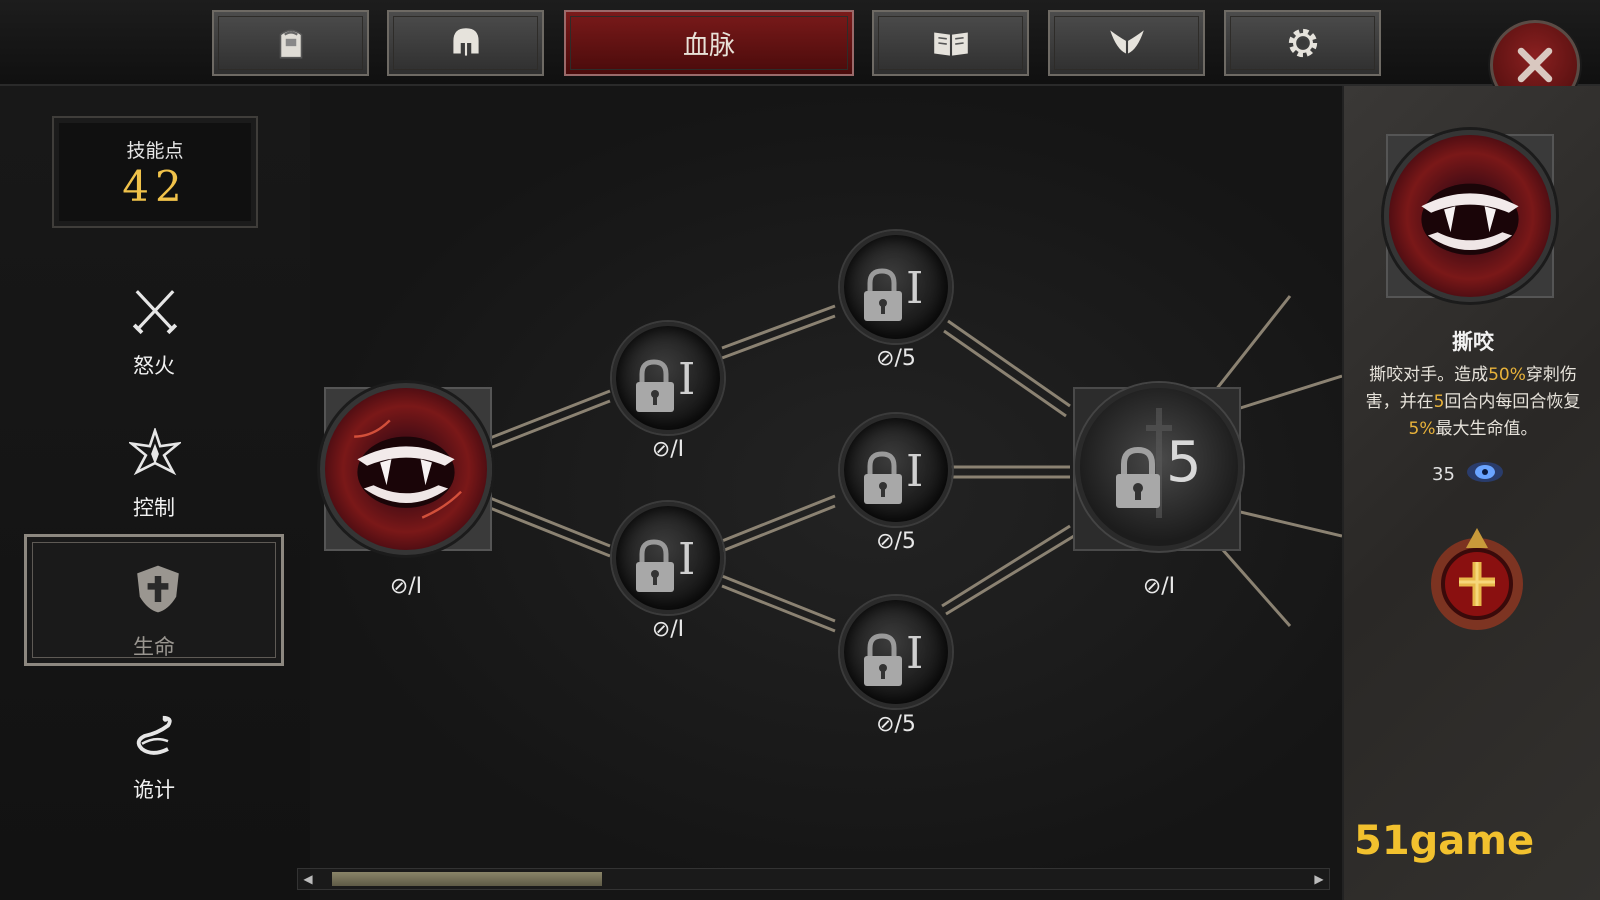 The height and width of the screenshot is (900, 1600). Describe the element at coordinates (1512, 402) in the screenshot. I see `desc-text-3: 回合内每回合恢复` at that location.